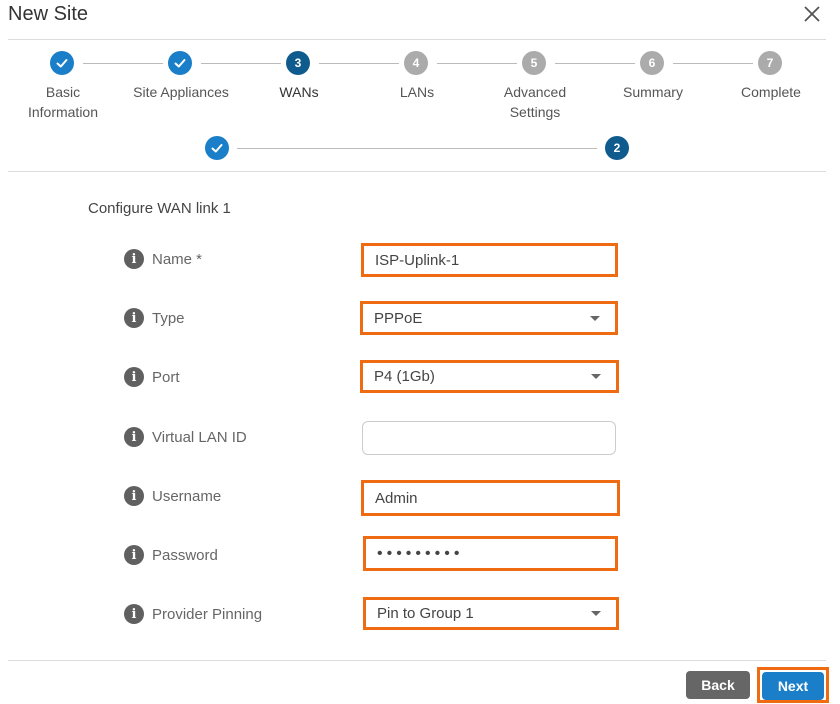 The image size is (840, 704). What do you see at coordinates (617, 148) in the screenshot?
I see `substep-2-circle: 2` at bounding box center [617, 148].